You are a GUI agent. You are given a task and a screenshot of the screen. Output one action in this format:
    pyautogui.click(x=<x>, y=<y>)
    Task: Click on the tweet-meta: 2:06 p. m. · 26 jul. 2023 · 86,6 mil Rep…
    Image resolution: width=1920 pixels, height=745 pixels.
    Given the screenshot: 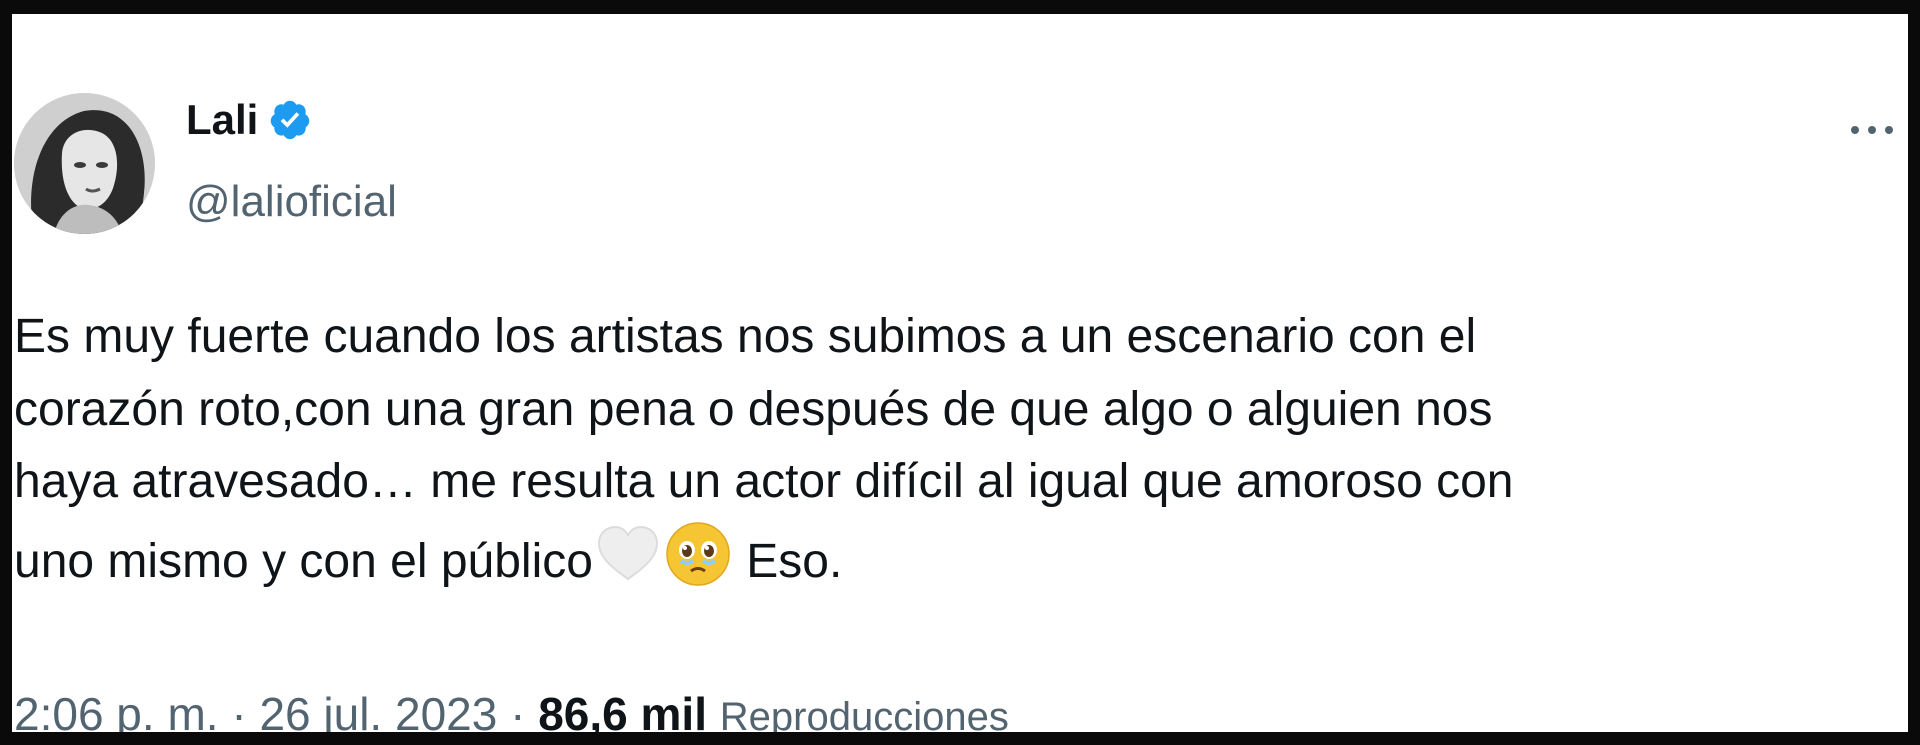 What is the action you would take?
    pyautogui.click(x=511, y=708)
    